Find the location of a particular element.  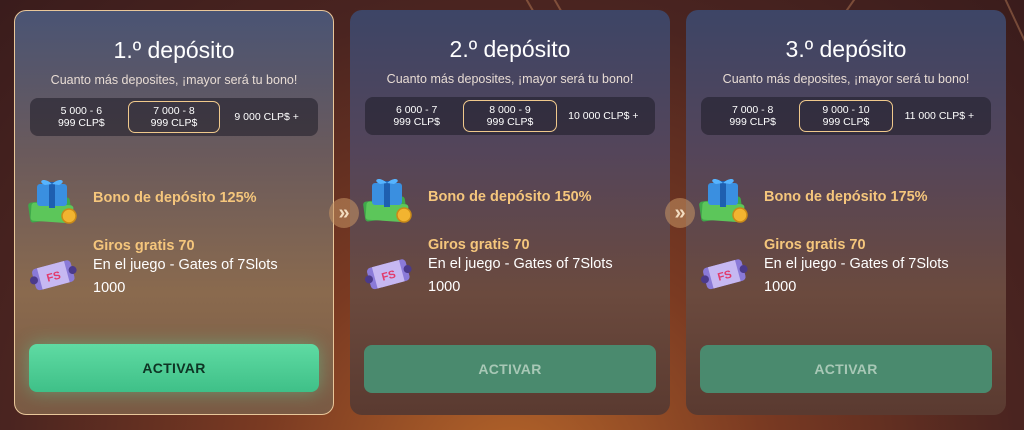

tier-option-3: 10 000 CLP$ + is located at coordinates (603, 116).